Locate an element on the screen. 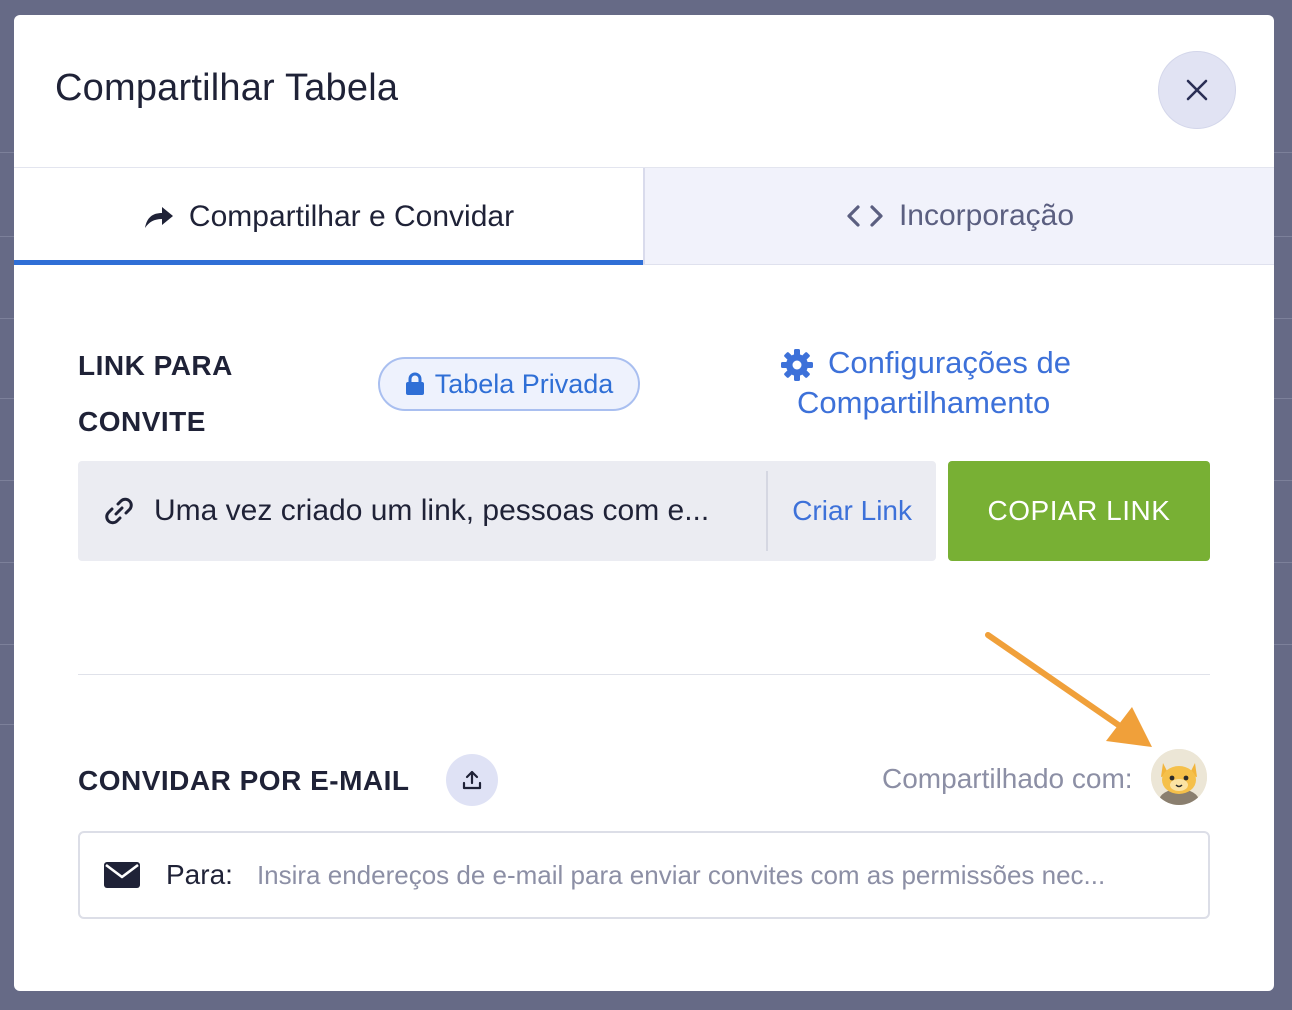  annotation-arrow is located at coordinates (1068, 689).